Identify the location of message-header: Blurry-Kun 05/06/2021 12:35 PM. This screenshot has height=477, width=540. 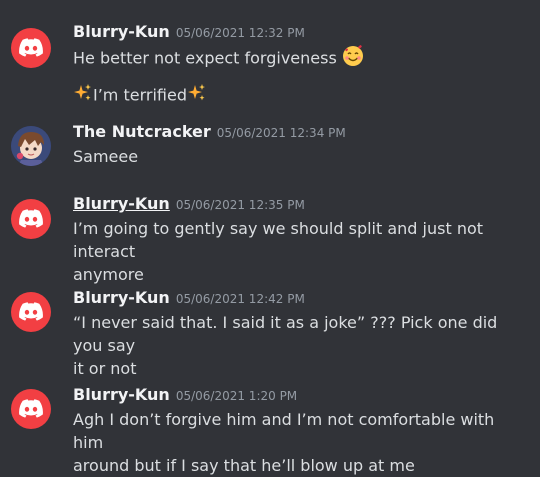
(189, 203).